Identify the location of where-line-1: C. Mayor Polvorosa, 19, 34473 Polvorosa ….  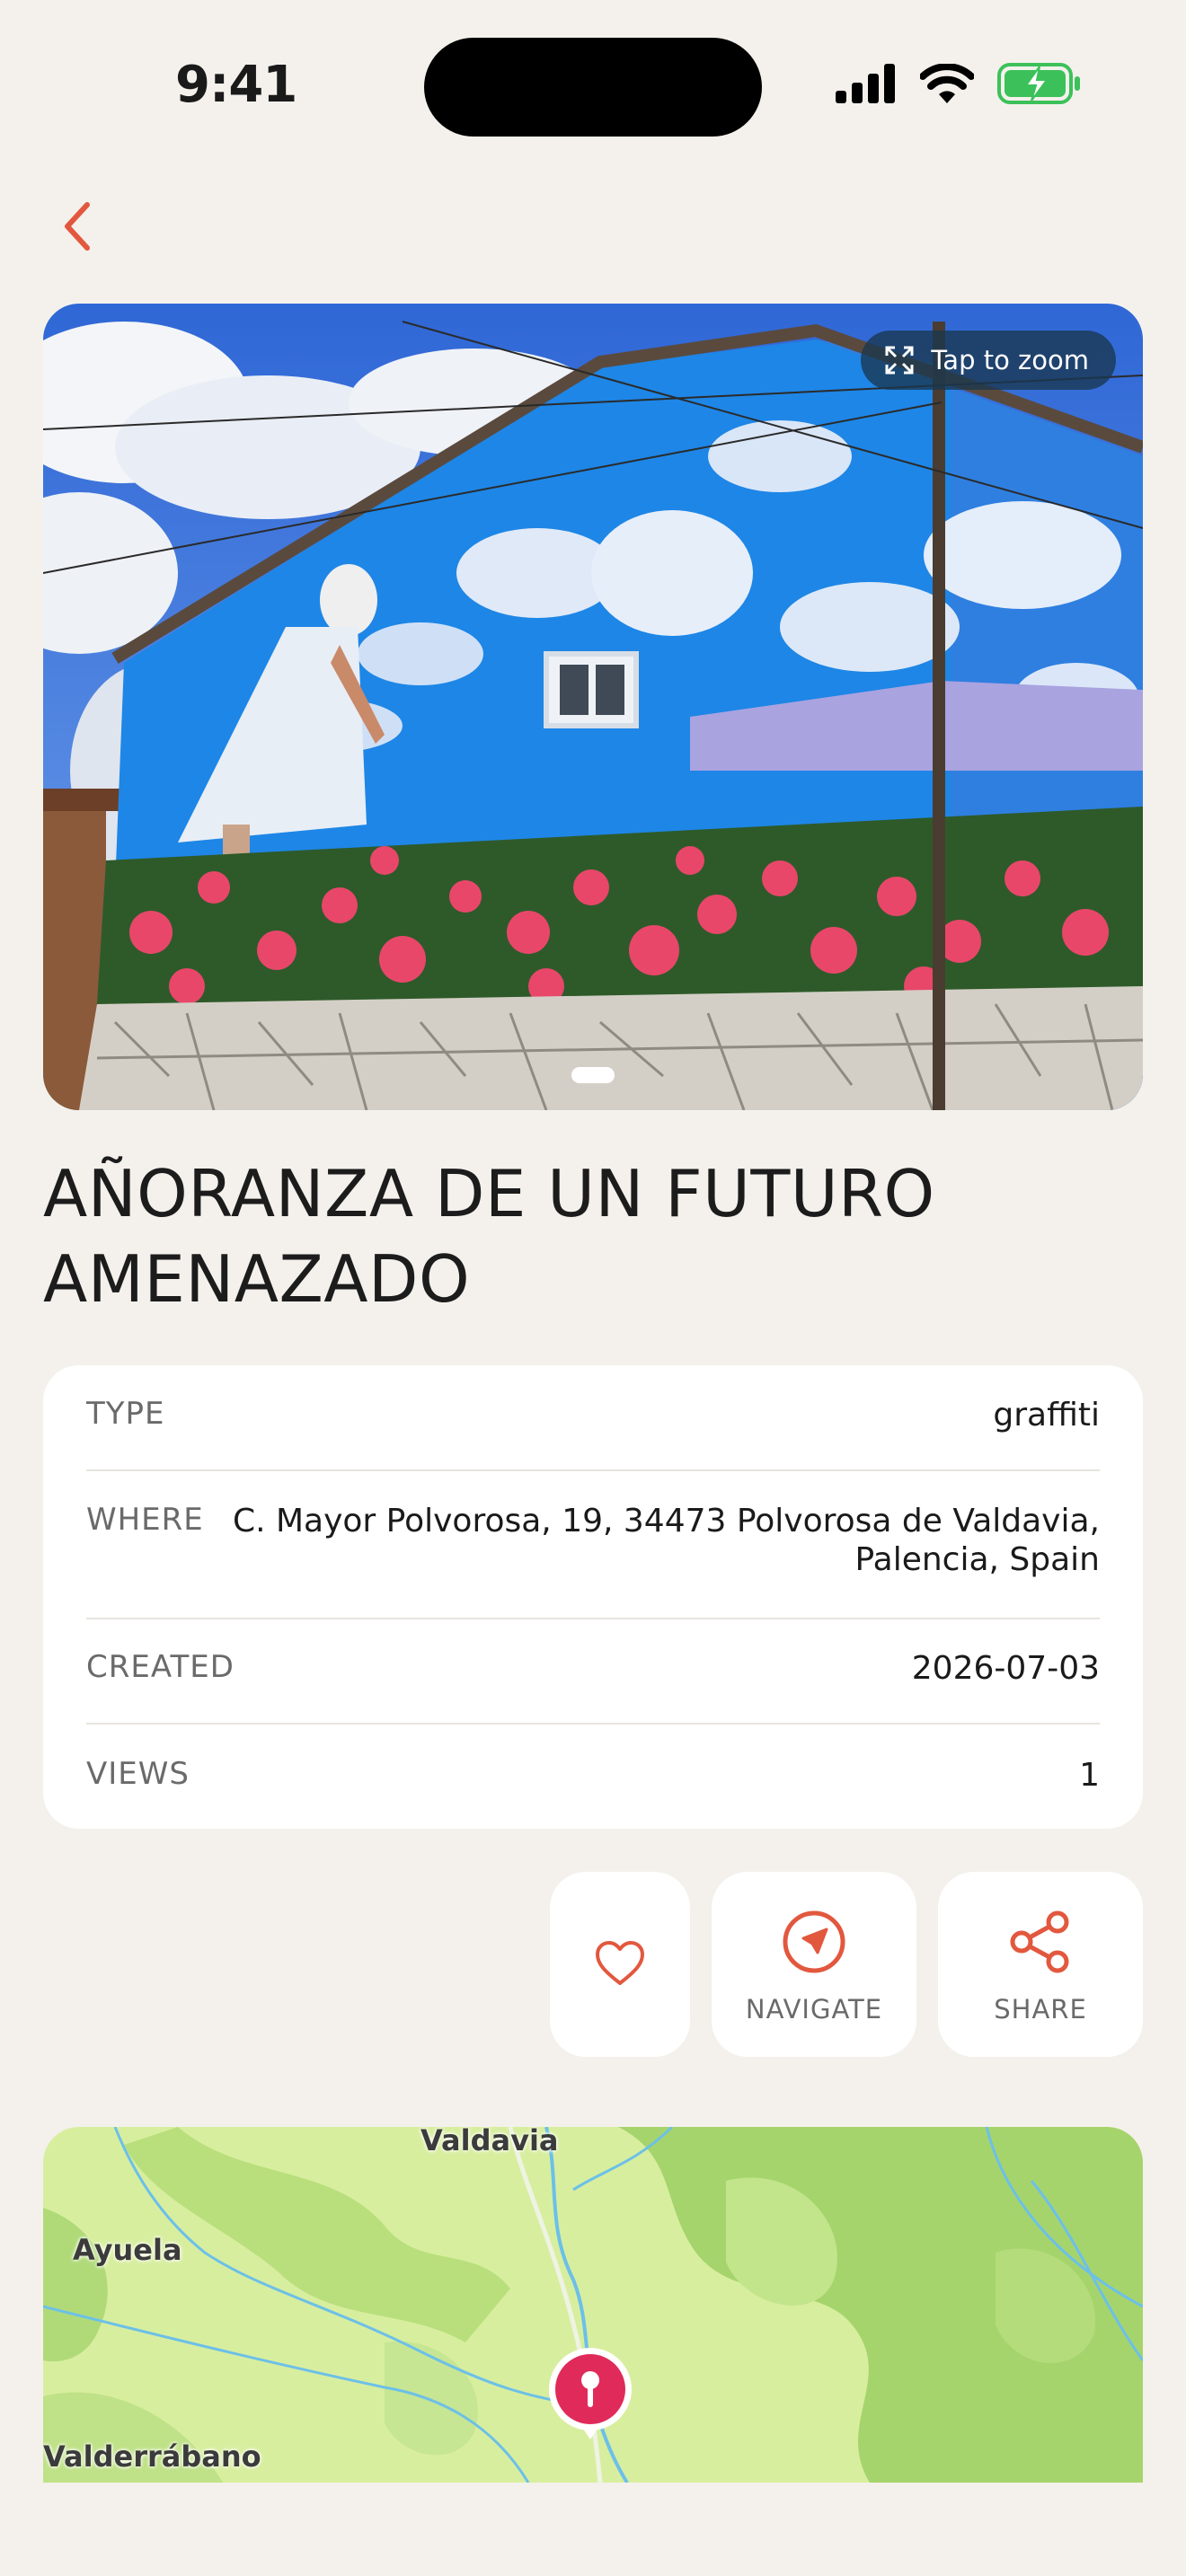
(666, 1521).